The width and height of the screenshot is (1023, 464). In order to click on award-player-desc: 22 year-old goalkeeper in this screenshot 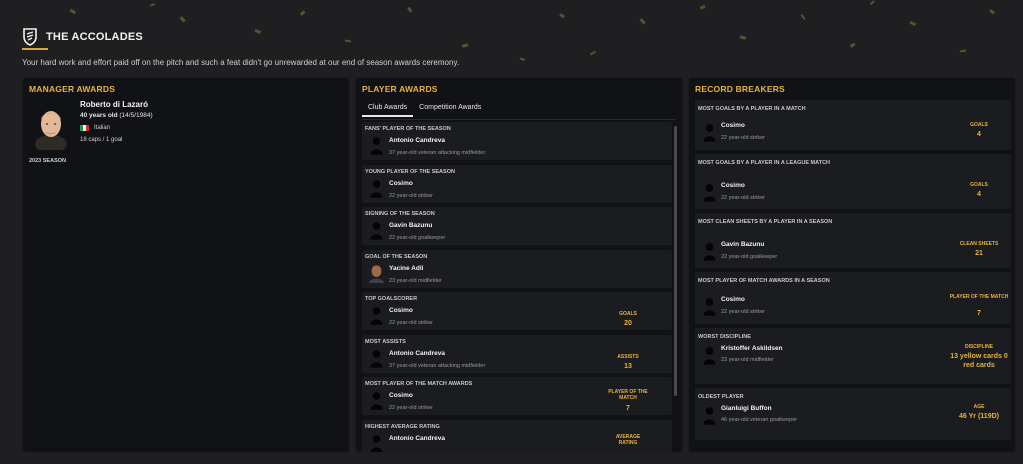, I will do `click(417, 238)`.